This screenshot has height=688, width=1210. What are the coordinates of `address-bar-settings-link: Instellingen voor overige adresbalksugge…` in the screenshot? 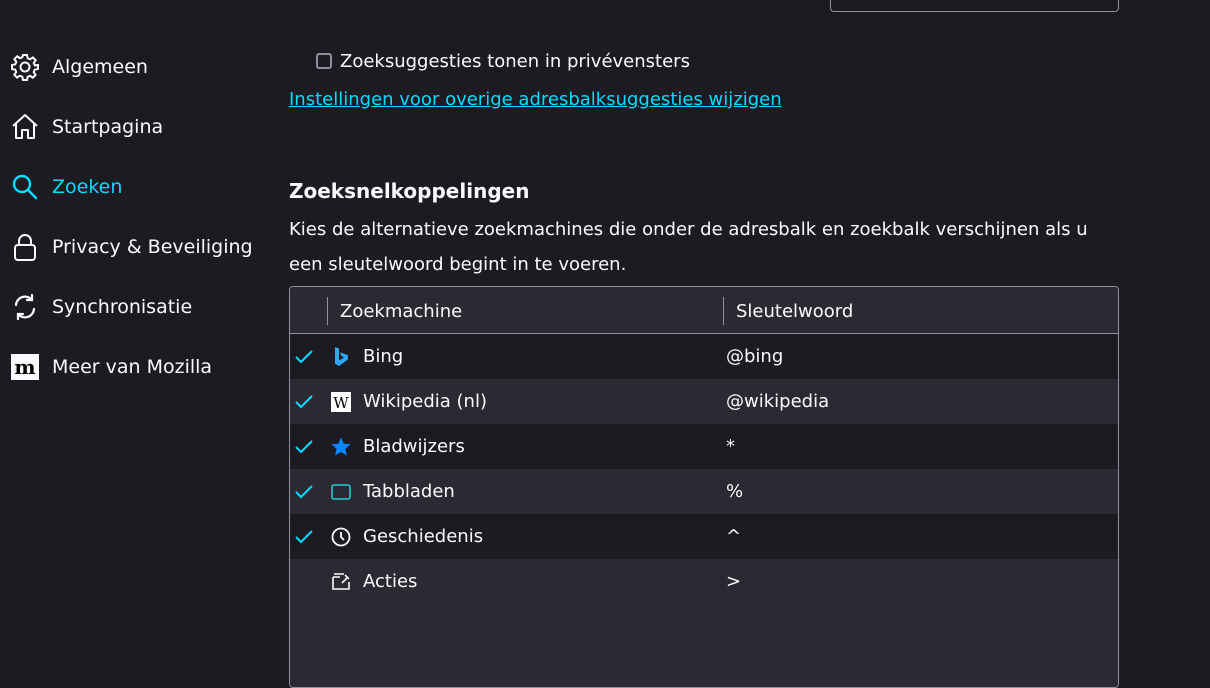 It's located at (535, 99).